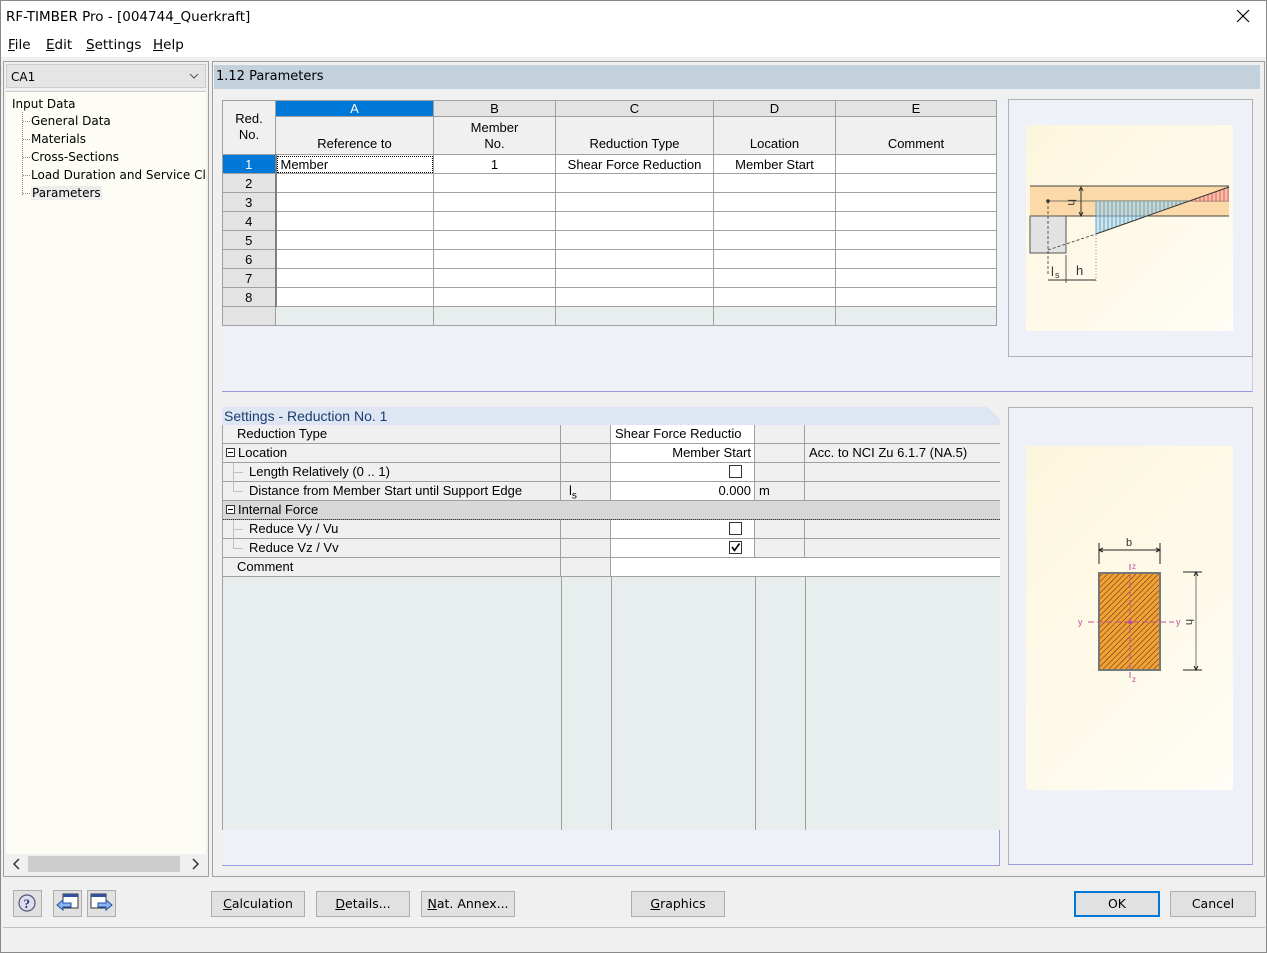 Image resolution: width=1267 pixels, height=953 pixels. I want to click on location-select: Member Start, so click(683, 453).